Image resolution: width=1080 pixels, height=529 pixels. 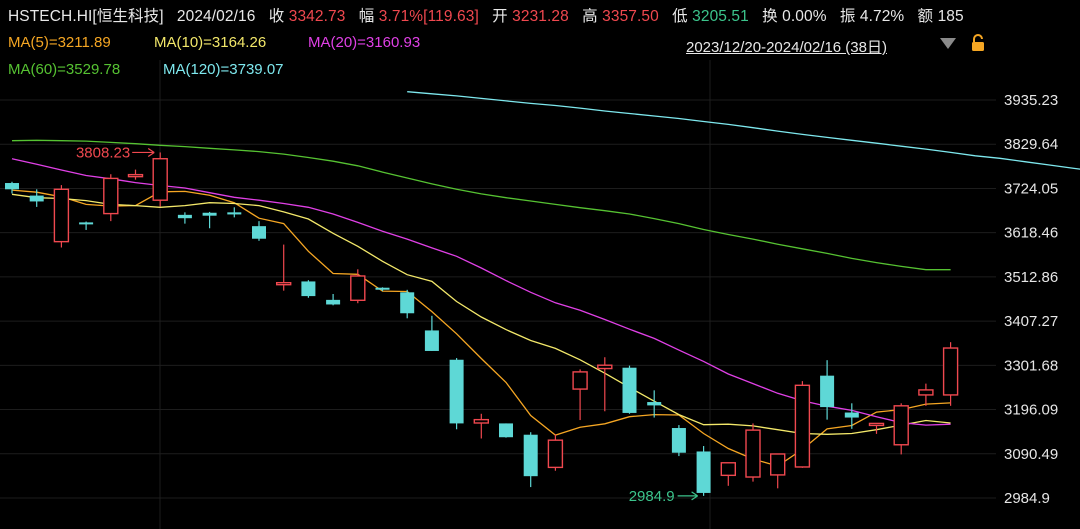 I want to click on y-tick-label: 3512.86, so click(x=1031, y=277).